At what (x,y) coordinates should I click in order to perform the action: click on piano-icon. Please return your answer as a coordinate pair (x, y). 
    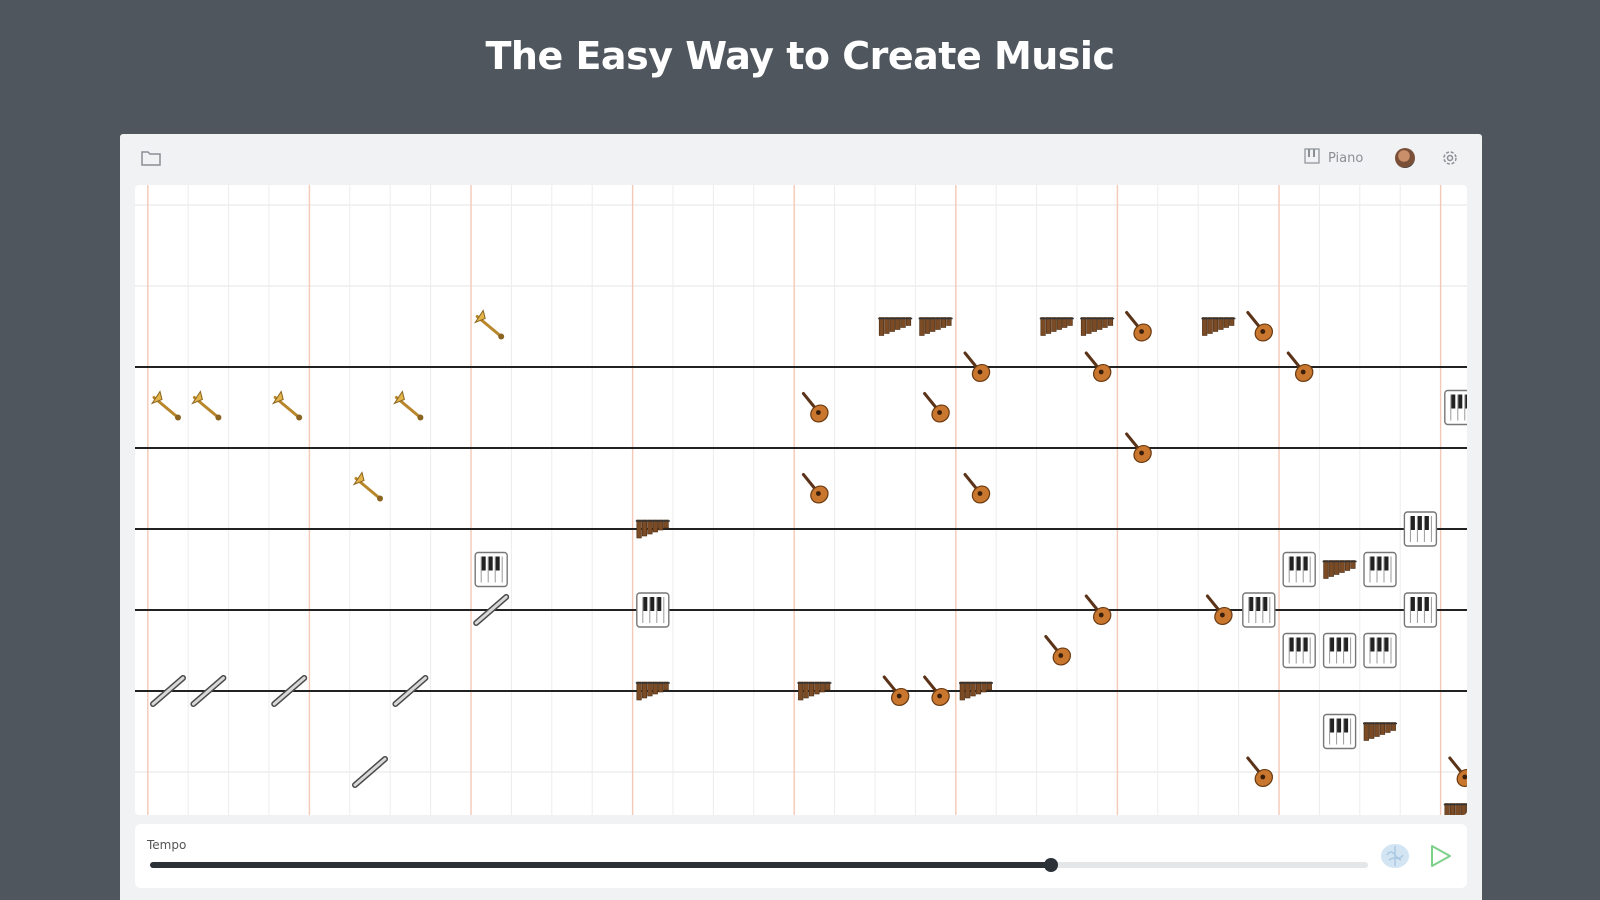
    Looking at the image, I should click on (1312, 158).